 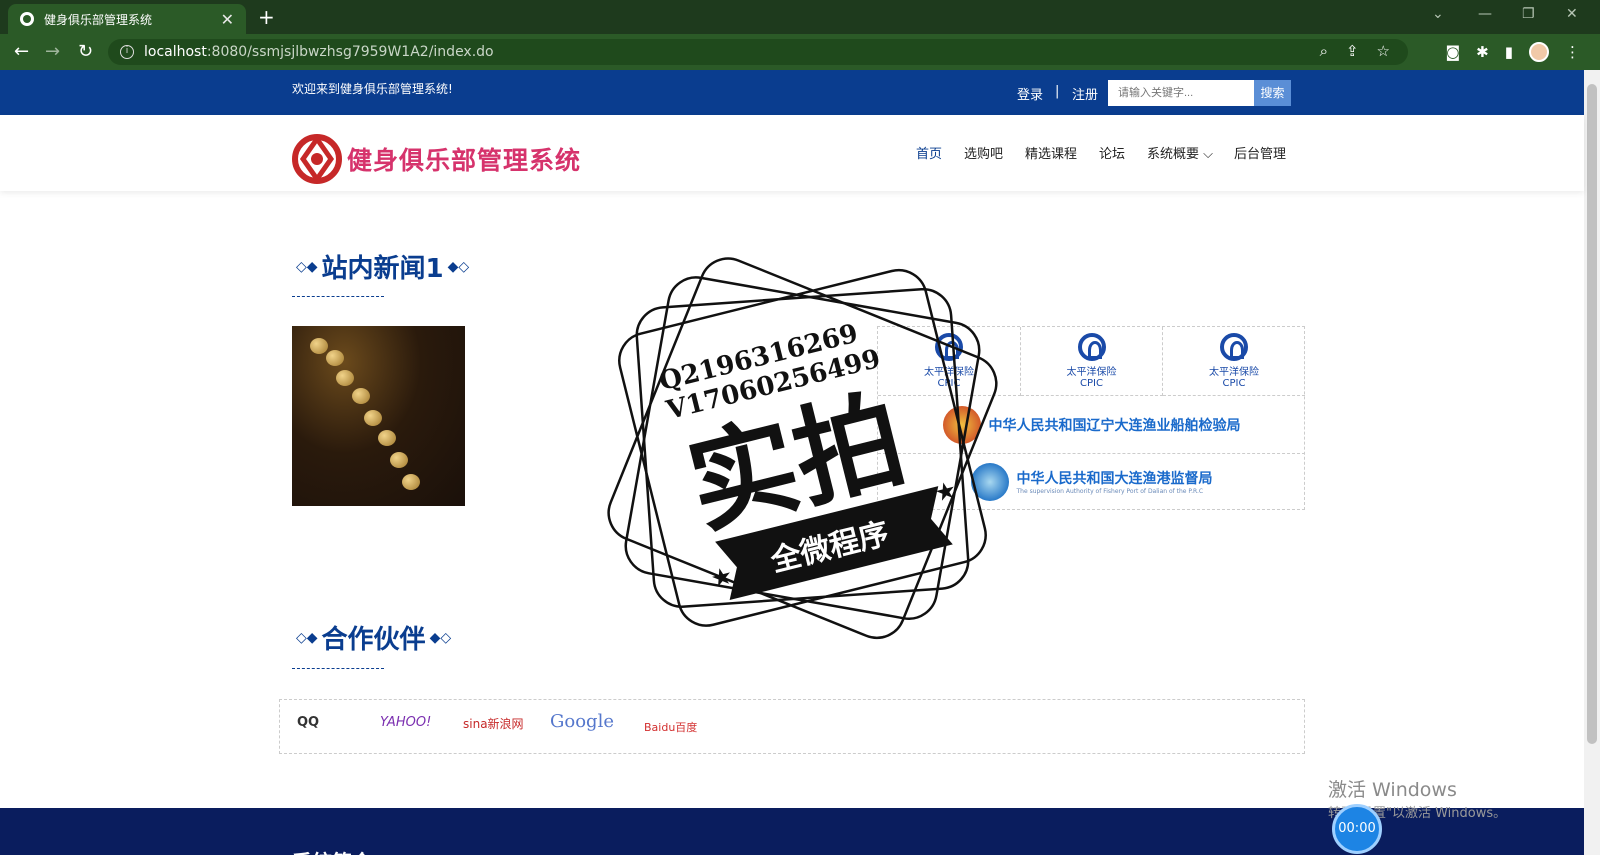 I want to click on watermark-stamp: Q2196316269 V17060256499 实拍 全微程序 ★ ★, so click(x=802, y=448).